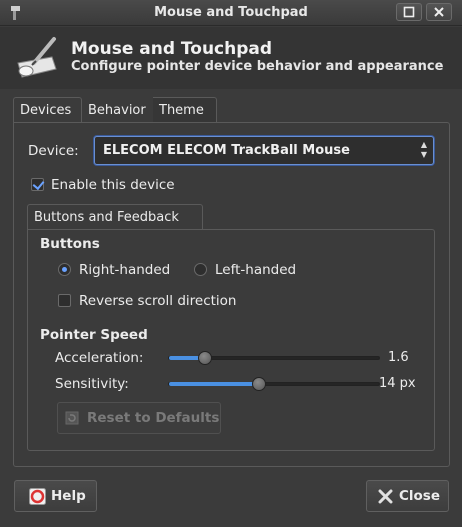 The height and width of the screenshot is (527, 462). I want to click on updown-arrows-icon: ▲ ▼, so click(423, 149).